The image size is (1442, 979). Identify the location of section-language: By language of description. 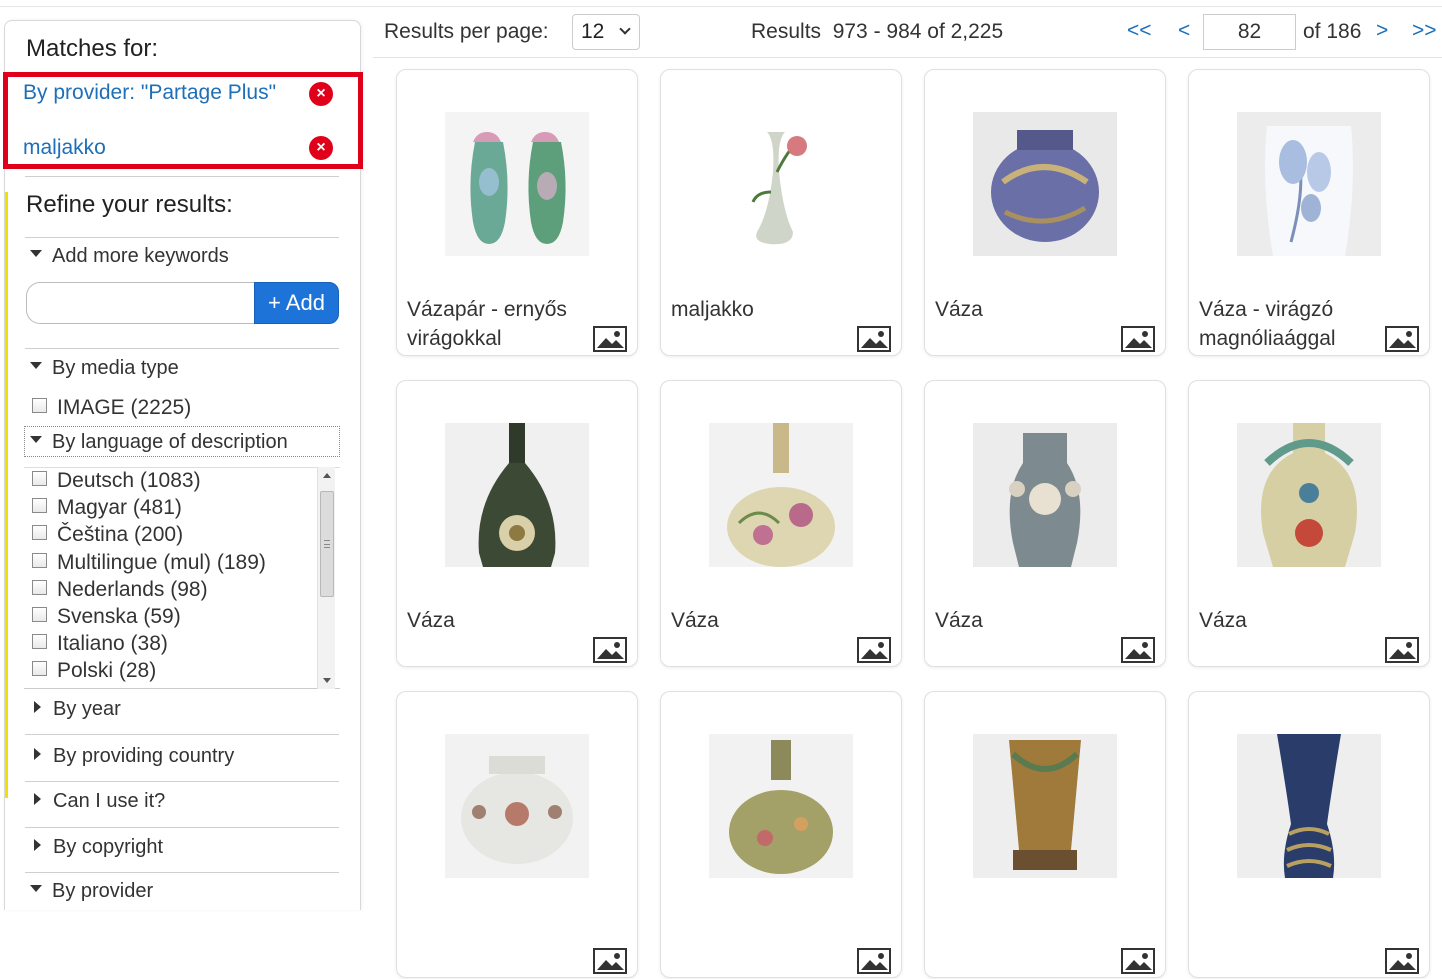
(159, 442).